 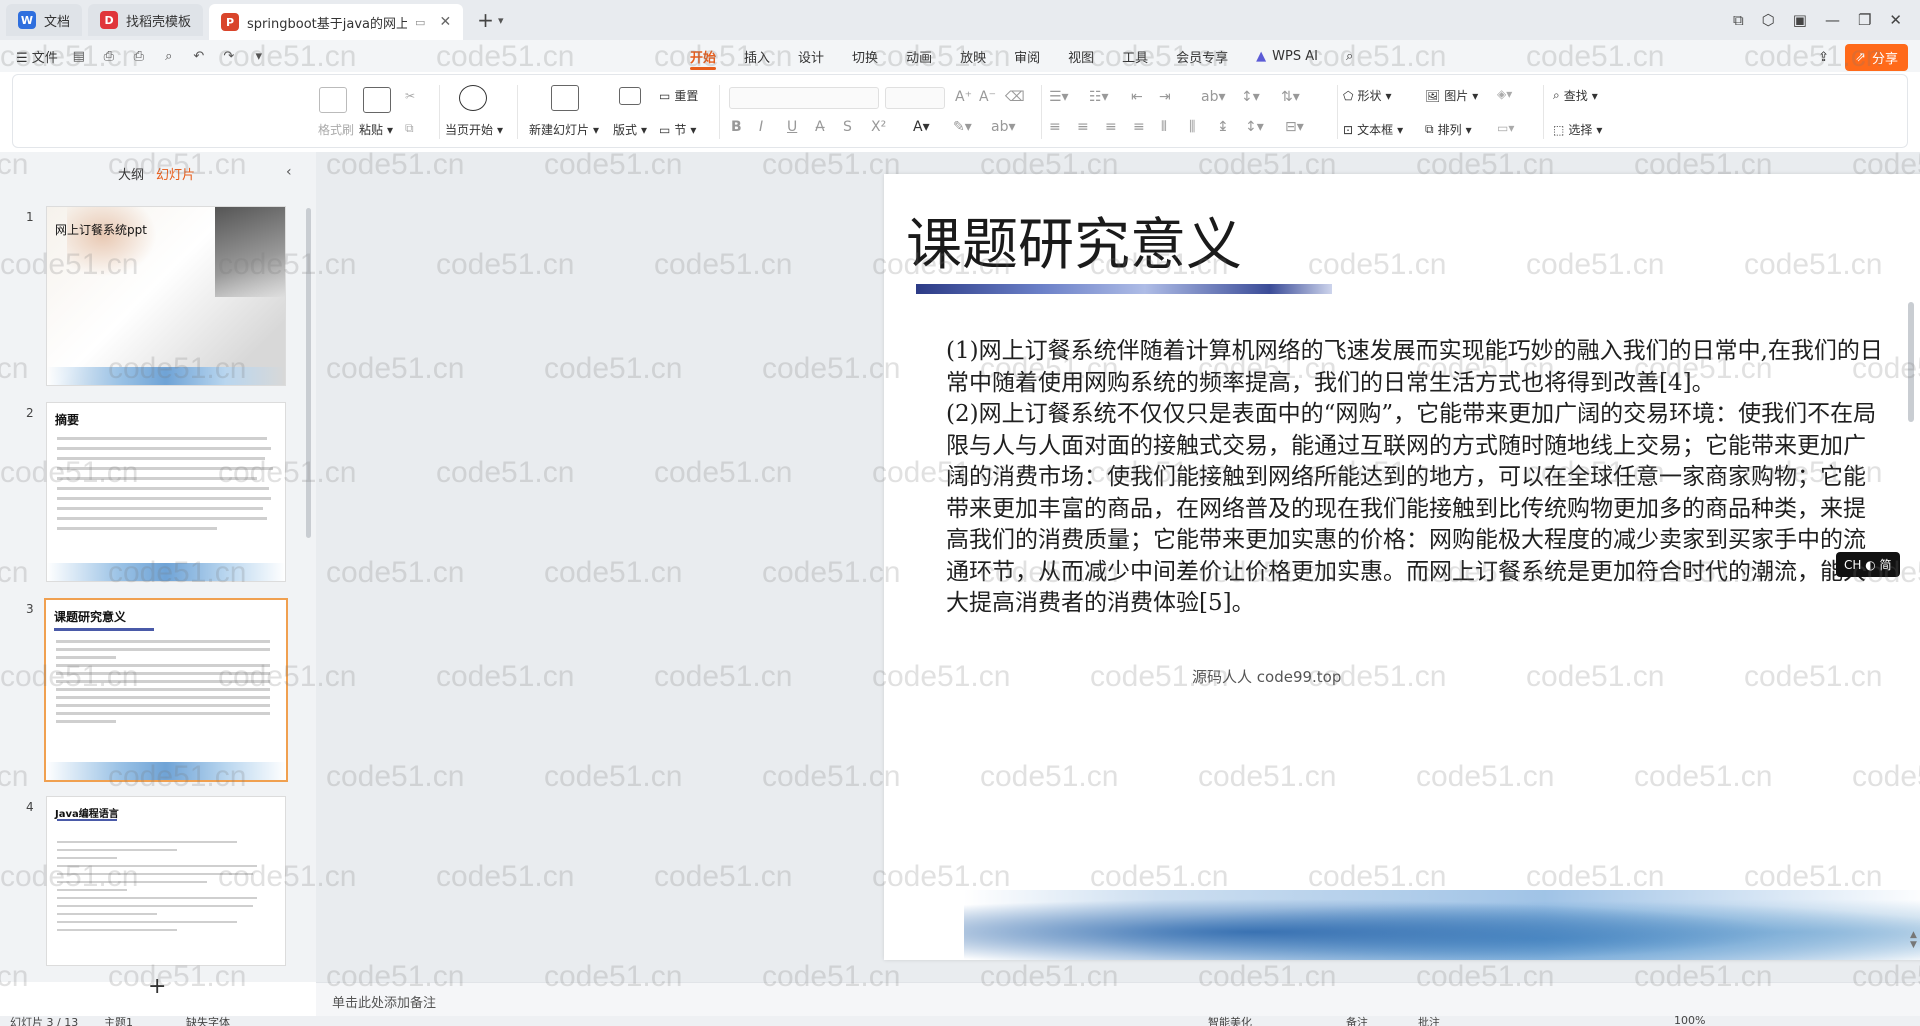 I want to click on tab-outline: 大纲, so click(x=131, y=173).